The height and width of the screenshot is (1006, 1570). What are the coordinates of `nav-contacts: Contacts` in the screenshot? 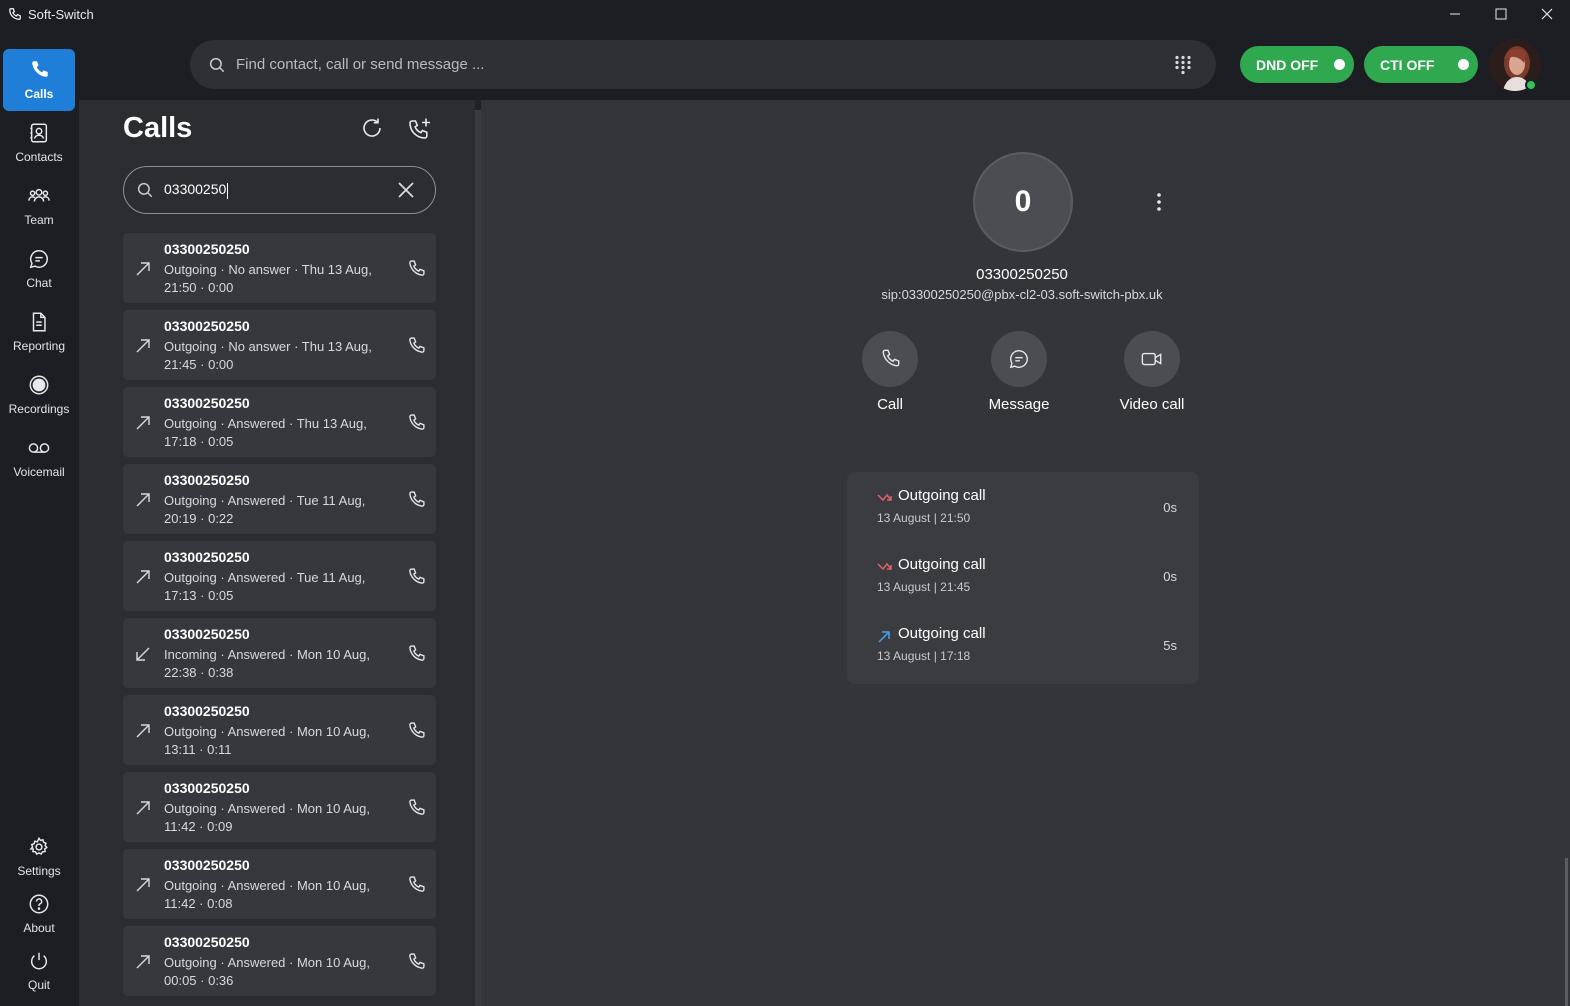 It's located at (39, 143).